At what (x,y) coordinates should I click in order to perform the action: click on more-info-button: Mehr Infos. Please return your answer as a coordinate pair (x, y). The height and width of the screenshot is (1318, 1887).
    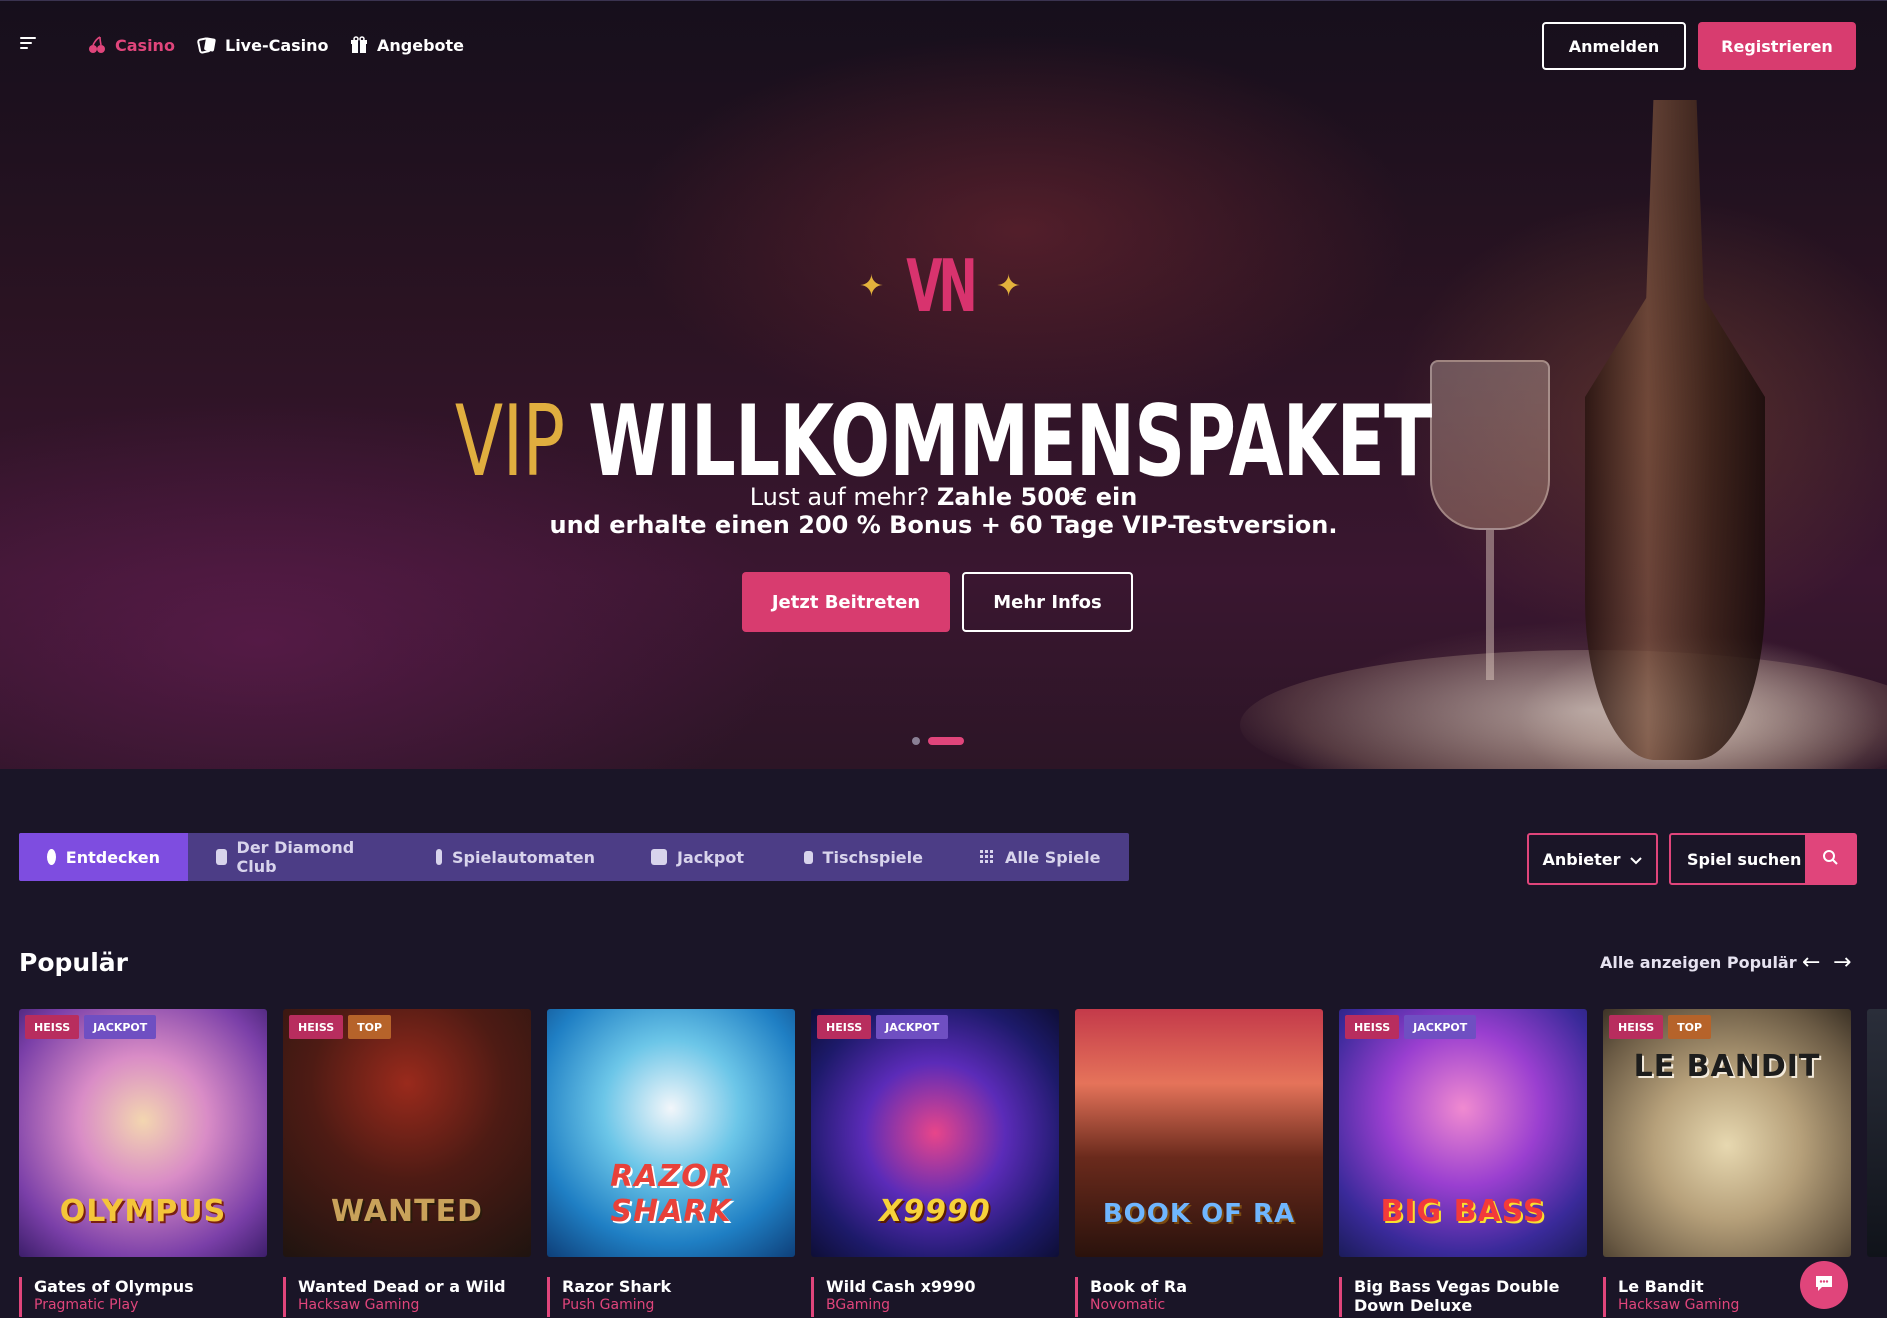
    Looking at the image, I should click on (1047, 602).